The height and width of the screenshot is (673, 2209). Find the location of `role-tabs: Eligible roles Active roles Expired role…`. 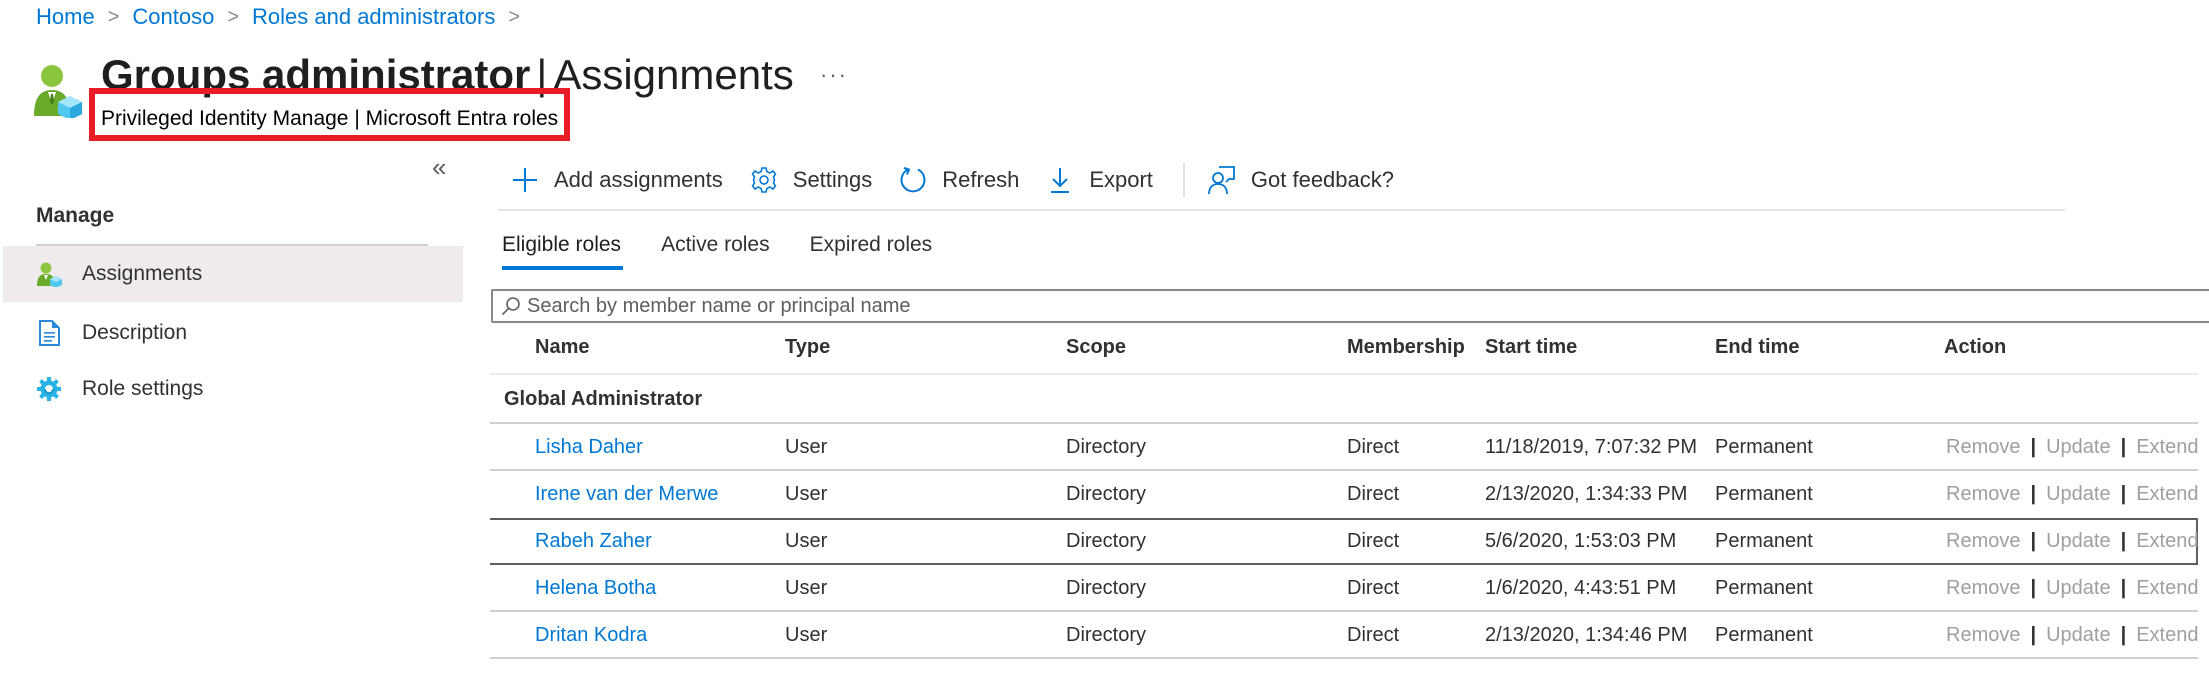

role-tabs: Eligible roles Active roles Expired role… is located at coordinates (737, 247).